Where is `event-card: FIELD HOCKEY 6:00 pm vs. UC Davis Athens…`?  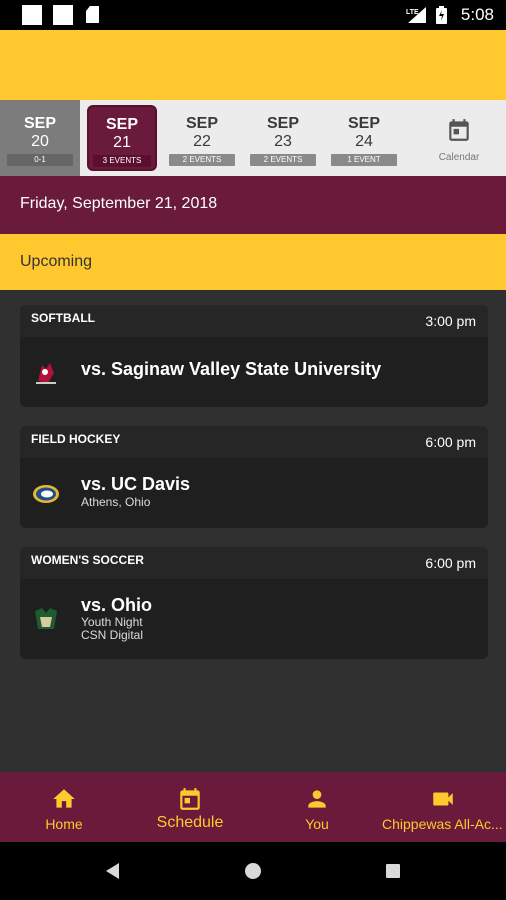
event-card: FIELD HOCKEY 6:00 pm vs. UC Davis Athens… is located at coordinates (254, 477).